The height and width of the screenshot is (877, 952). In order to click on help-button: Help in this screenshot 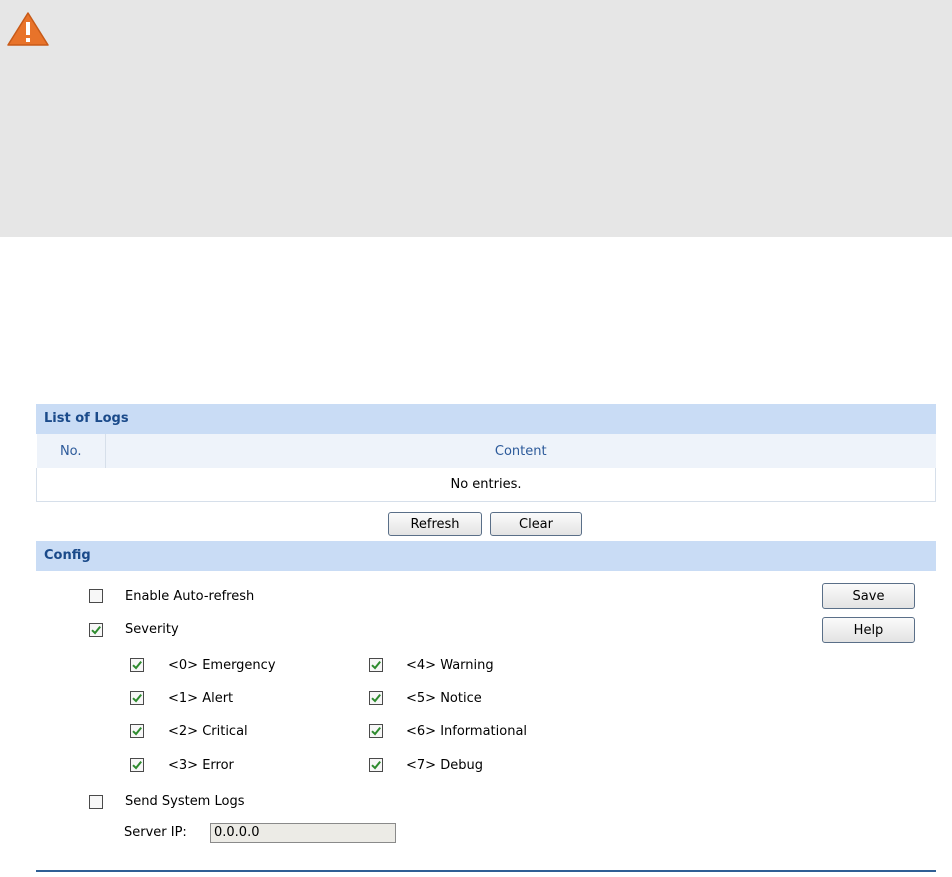, I will do `click(868, 630)`.